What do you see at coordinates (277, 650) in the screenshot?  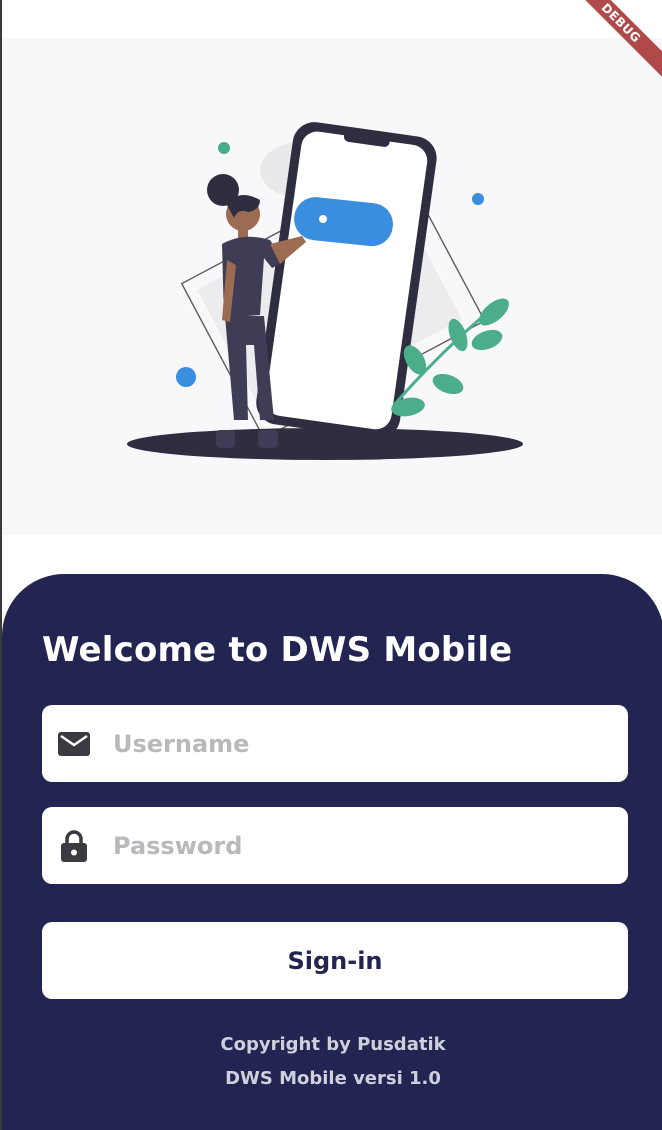 I see `welcome-title: Welcome to DWS Mobile` at bounding box center [277, 650].